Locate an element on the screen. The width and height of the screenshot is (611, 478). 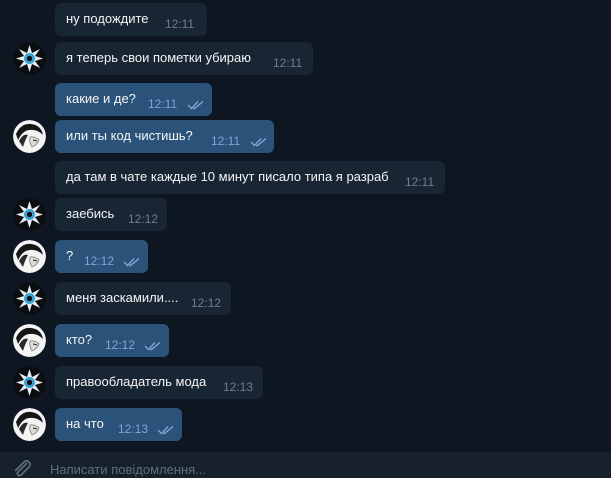
message-bubble-incoming: меня заскамили.... 12:12 is located at coordinates (143, 298).